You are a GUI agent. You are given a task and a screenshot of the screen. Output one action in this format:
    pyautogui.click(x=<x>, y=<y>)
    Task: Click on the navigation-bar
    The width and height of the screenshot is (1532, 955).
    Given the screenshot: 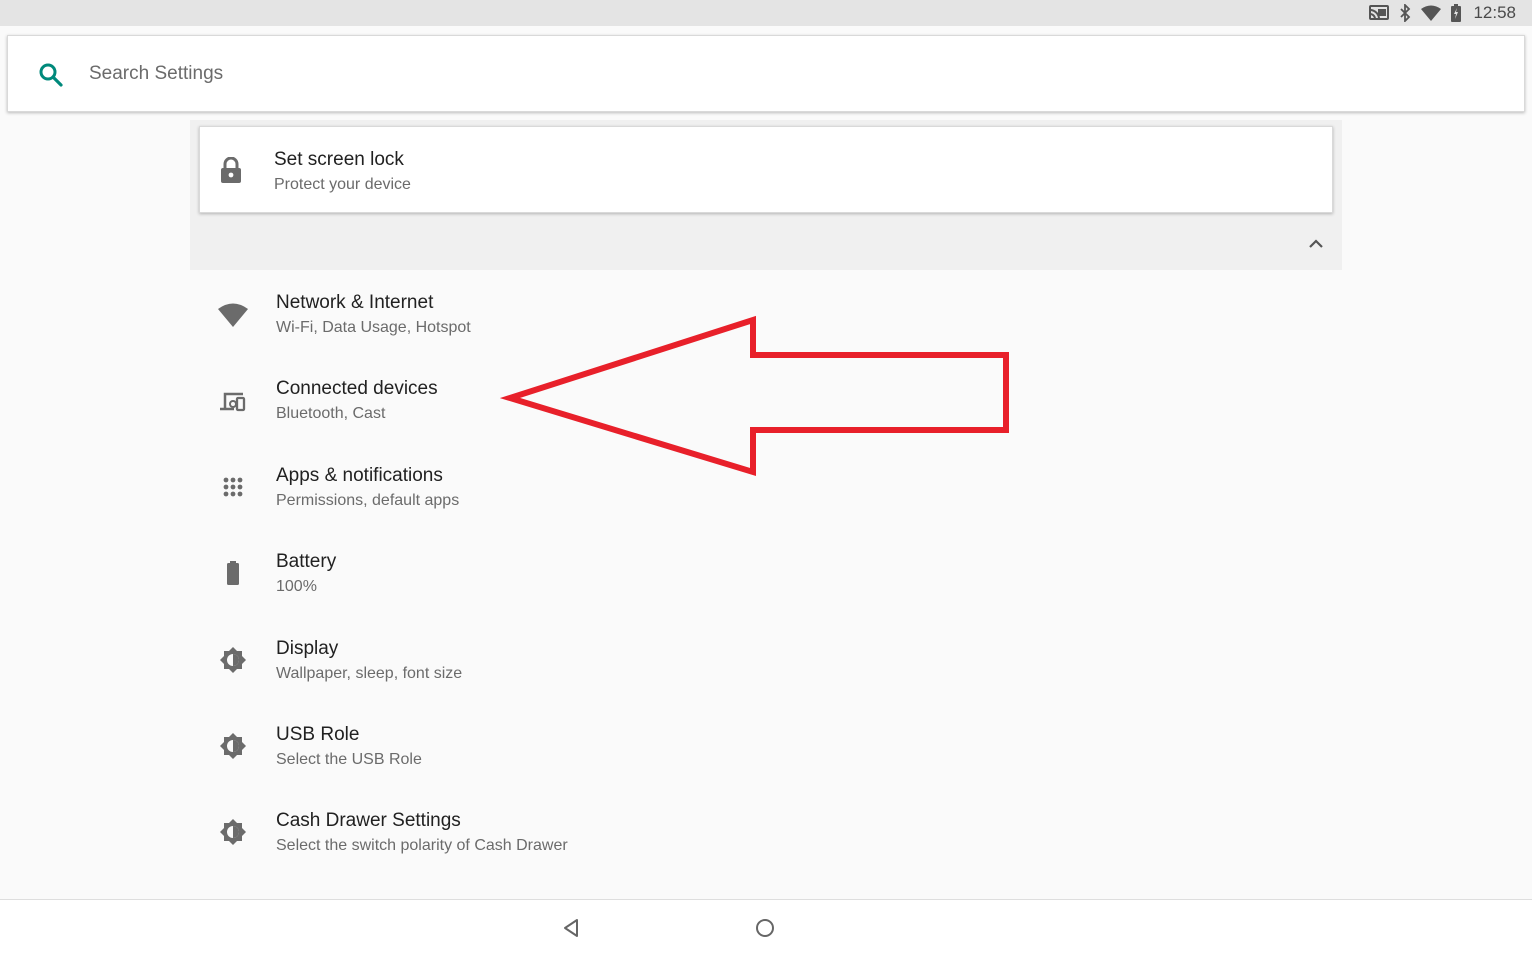 What is the action you would take?
    pyautogui.click(x=766, y=927)
    